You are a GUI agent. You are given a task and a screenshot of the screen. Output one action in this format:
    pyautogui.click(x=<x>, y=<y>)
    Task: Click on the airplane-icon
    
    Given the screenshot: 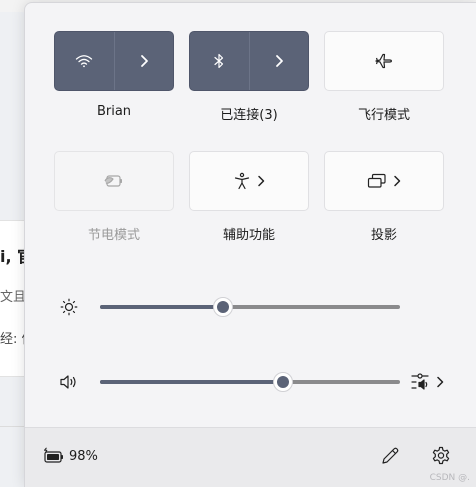 What is the action you would take?
    pyautogui.click(x=384, y=61)
    